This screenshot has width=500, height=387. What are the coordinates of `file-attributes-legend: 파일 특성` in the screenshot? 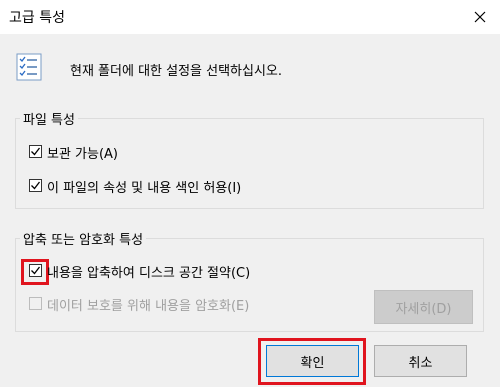 It's located at (49, 118).